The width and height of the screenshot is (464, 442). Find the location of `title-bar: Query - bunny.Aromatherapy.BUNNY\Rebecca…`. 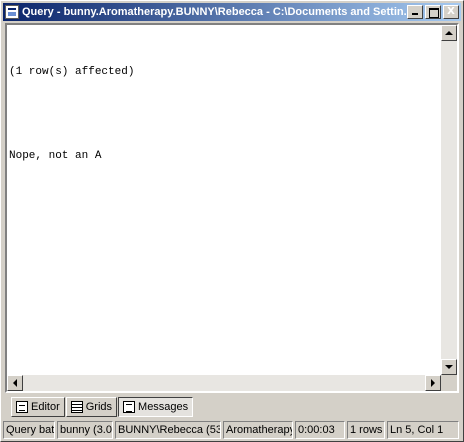

title-bar: Query - bunny.Aromatherapy.BUNNY\Rebecca… is located at coordinates (232, 12).